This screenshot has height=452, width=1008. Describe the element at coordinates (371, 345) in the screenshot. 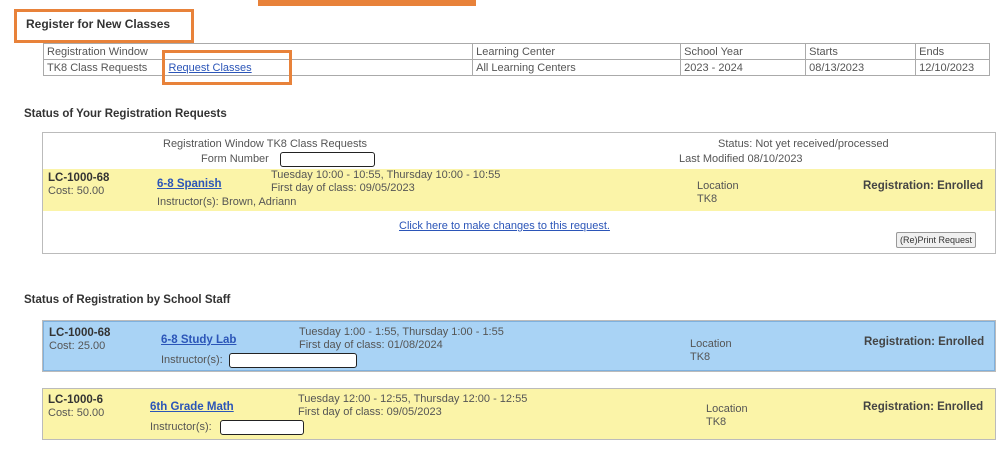

I see `first-day: First day of class: 01/08/2024` at that location.